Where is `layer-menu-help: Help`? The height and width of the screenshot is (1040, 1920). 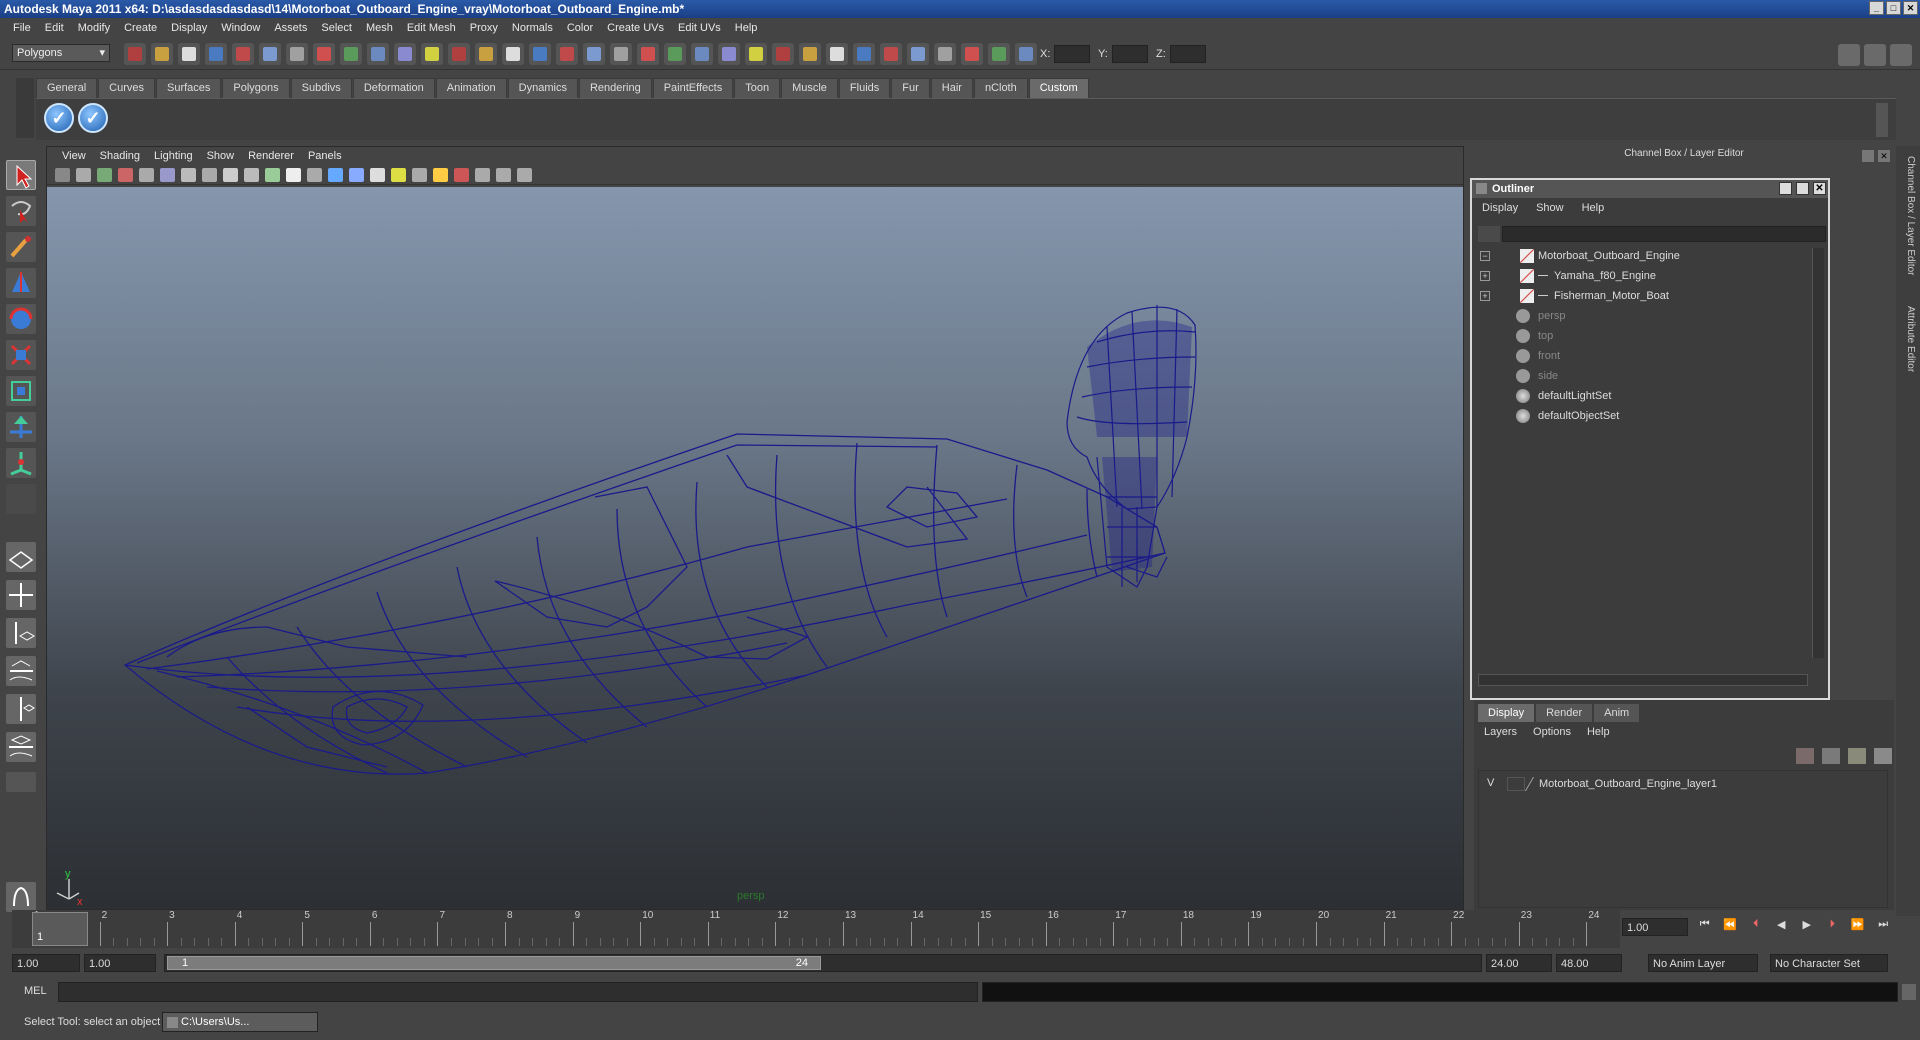
layer-menu-help: Help is located at coordinates (1598, 732).